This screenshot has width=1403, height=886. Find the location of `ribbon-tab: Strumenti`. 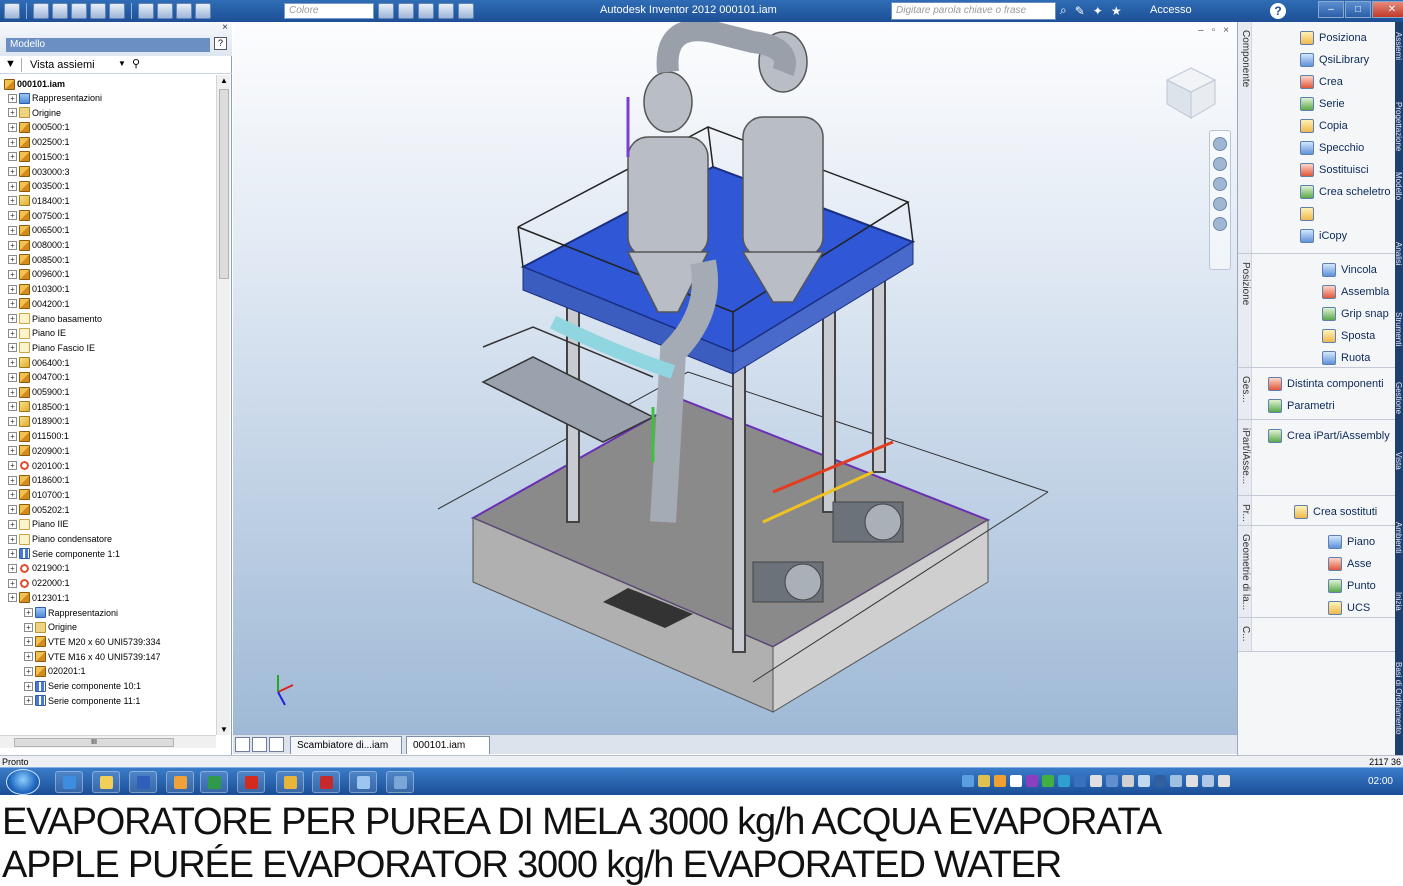

ribbon-tab: Strumenti is located at coordinates (1398, 329).